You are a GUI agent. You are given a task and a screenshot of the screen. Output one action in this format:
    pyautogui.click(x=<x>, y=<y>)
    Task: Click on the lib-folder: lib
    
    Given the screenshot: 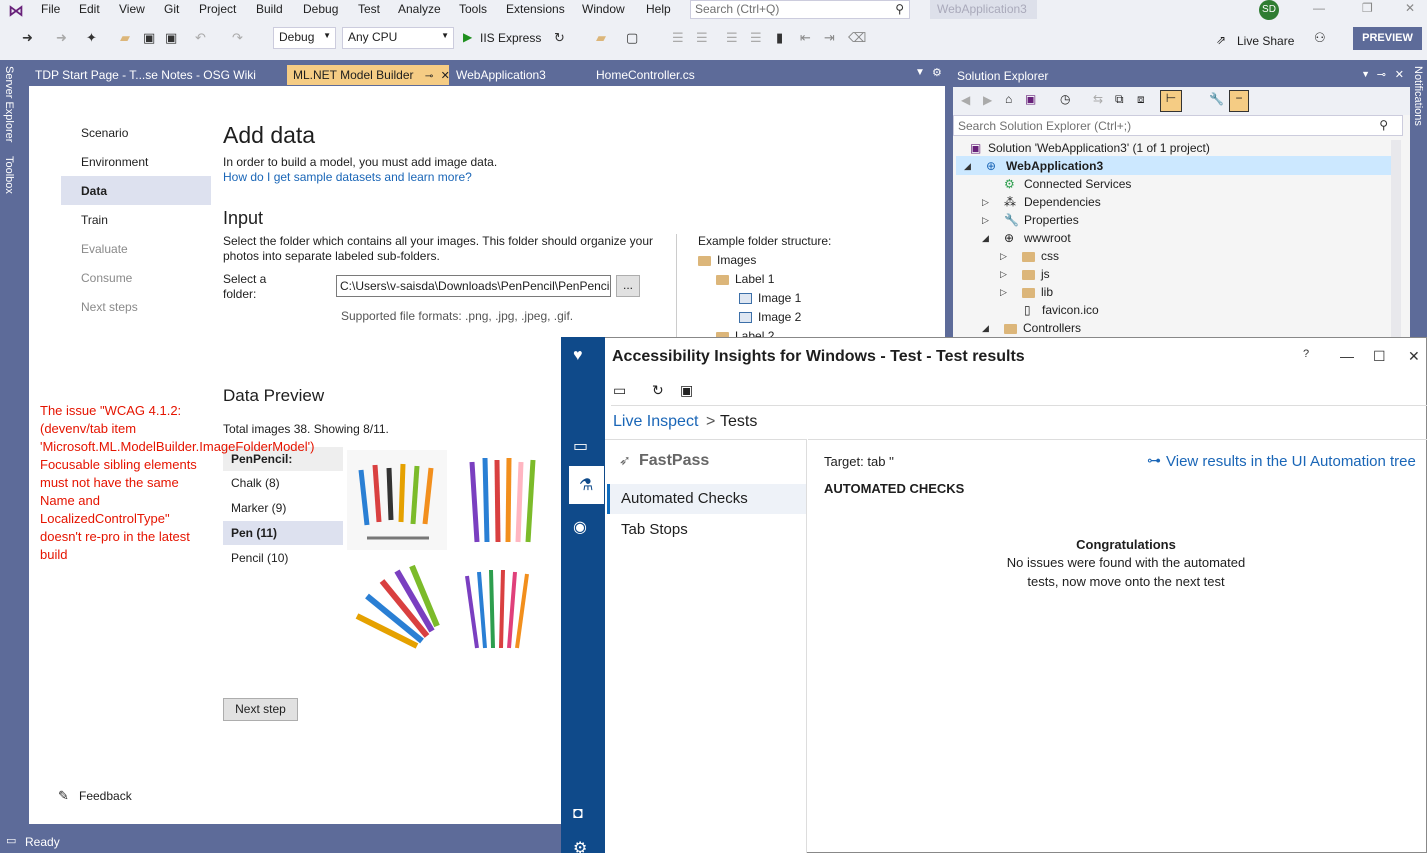 What is the action you would take?
    pyautogui.click(x=1037, y=292)
    